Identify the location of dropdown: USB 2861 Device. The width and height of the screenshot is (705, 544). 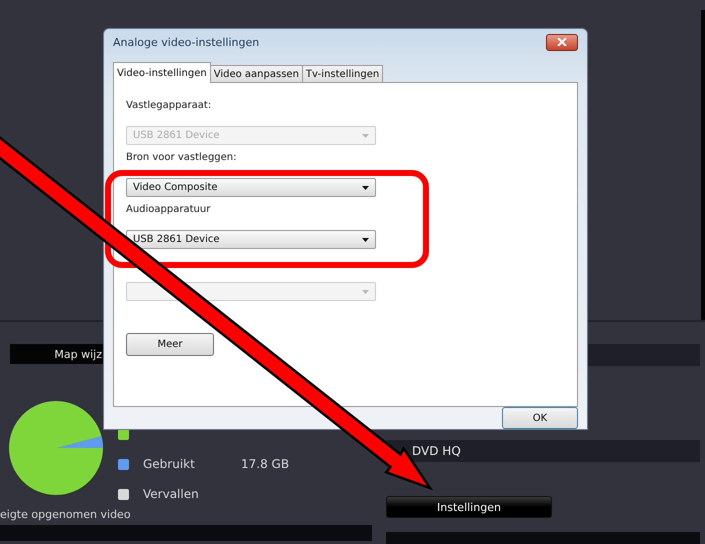
(251, 240).